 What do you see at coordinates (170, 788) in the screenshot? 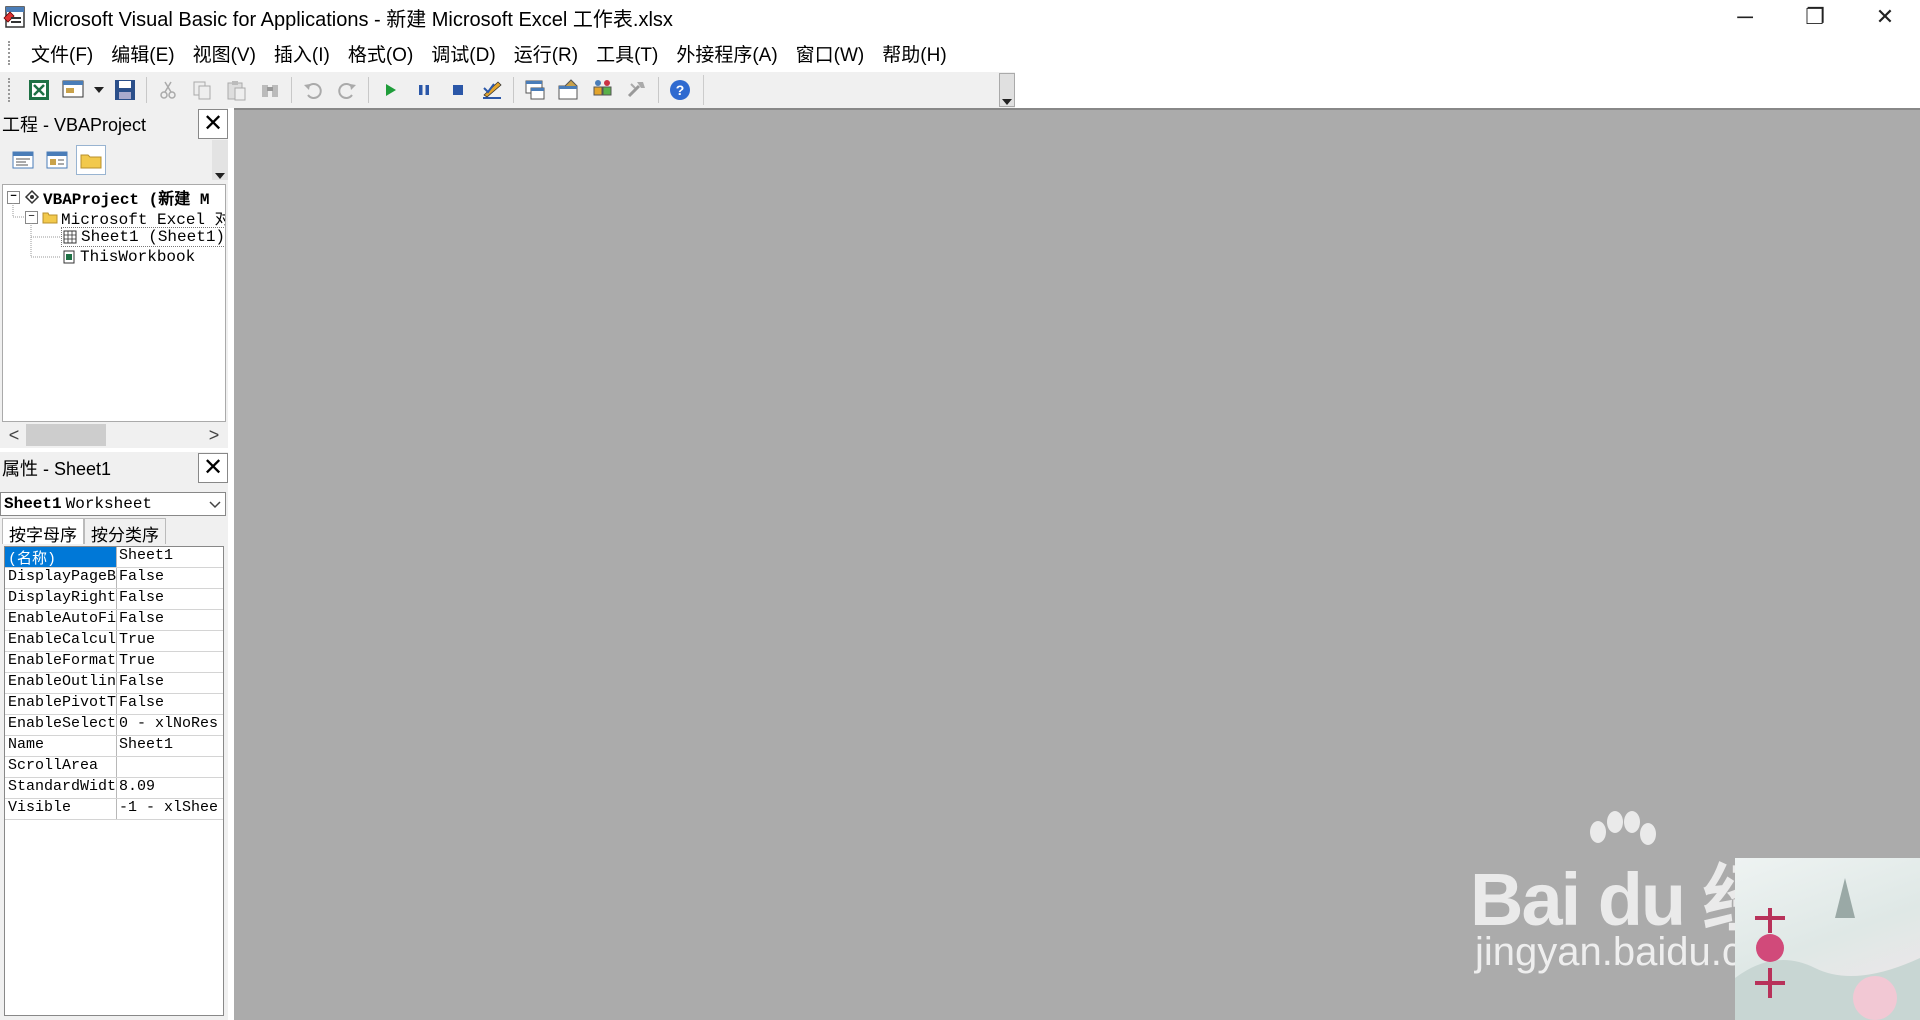
I see `property-value: 8.09` at bounding box center [170, 788].